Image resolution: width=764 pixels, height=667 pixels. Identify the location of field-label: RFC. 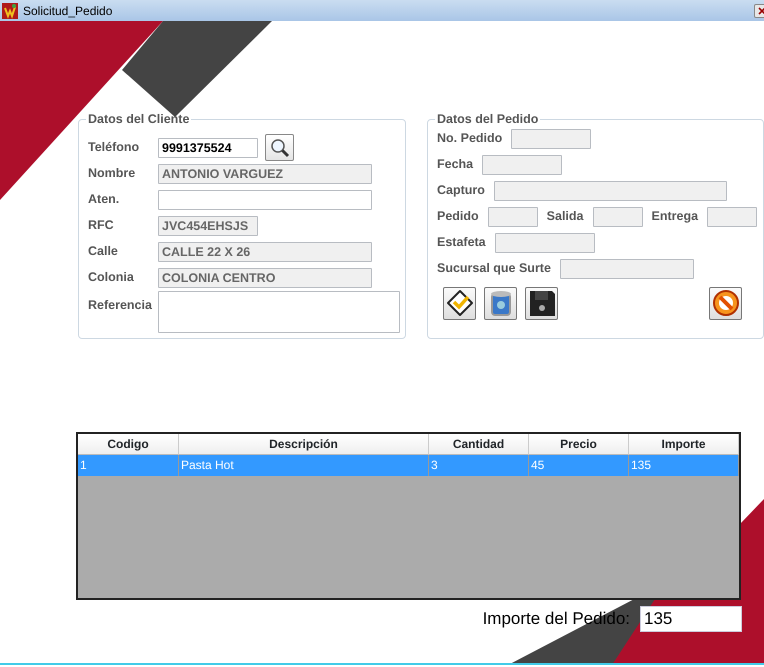
(101, 225).